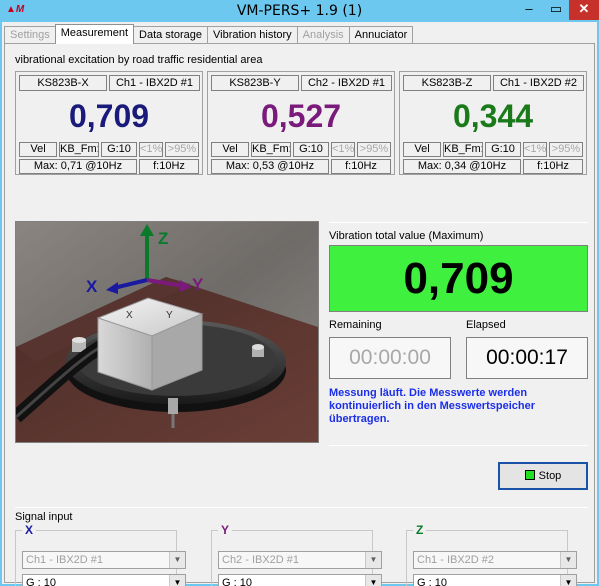 The image size is (599, 586). What do you see at coordinates (104, 580) in the screenshot?
I see `gain-select-x: G : 10 ▼` at bounding box center [104, 580].